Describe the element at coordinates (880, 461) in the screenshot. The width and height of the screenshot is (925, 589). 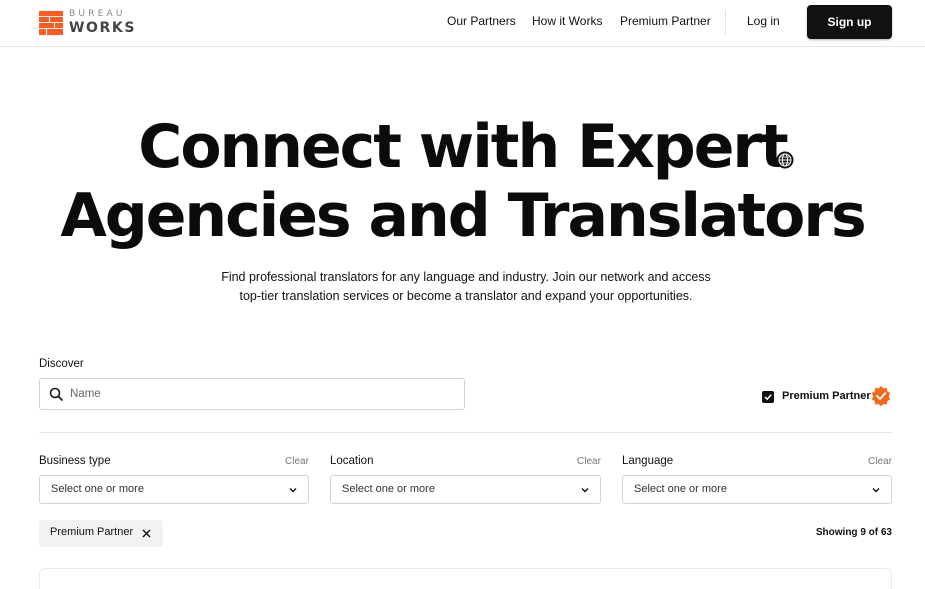
I see `language-clear: Clear` at that location.